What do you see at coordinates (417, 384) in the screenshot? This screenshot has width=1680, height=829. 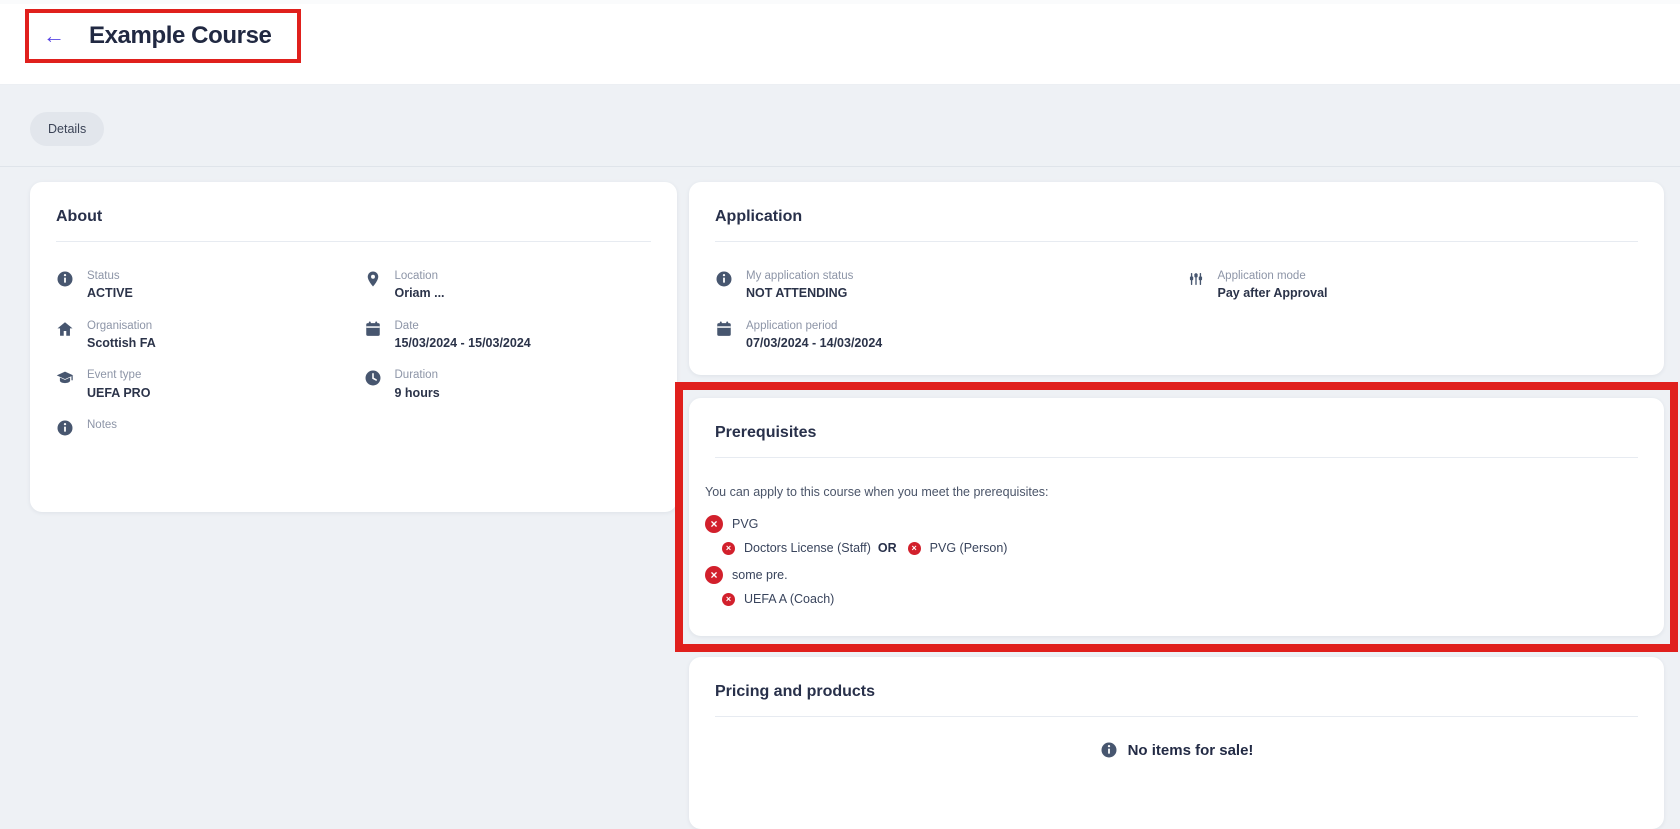 I see `field-text: Duration 9 hours` at bounding box center [417, 384].